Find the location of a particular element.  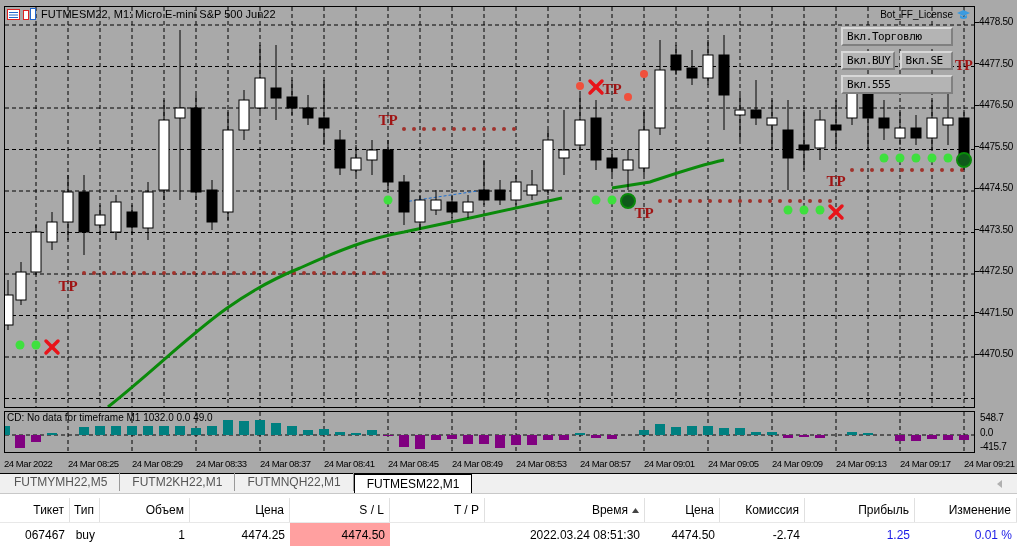

chart-tab: FUTMESM22,M1 is located at coordinates (413, 483).